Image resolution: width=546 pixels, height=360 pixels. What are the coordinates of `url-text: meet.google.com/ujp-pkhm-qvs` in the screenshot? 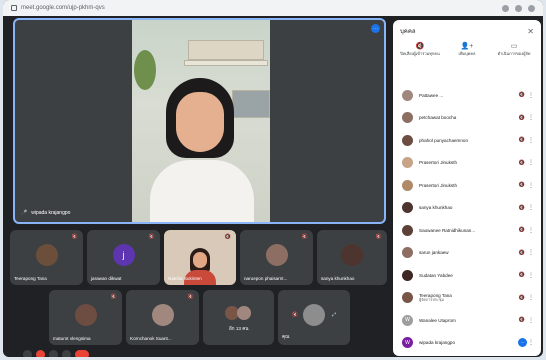 It's located at (261, 8).